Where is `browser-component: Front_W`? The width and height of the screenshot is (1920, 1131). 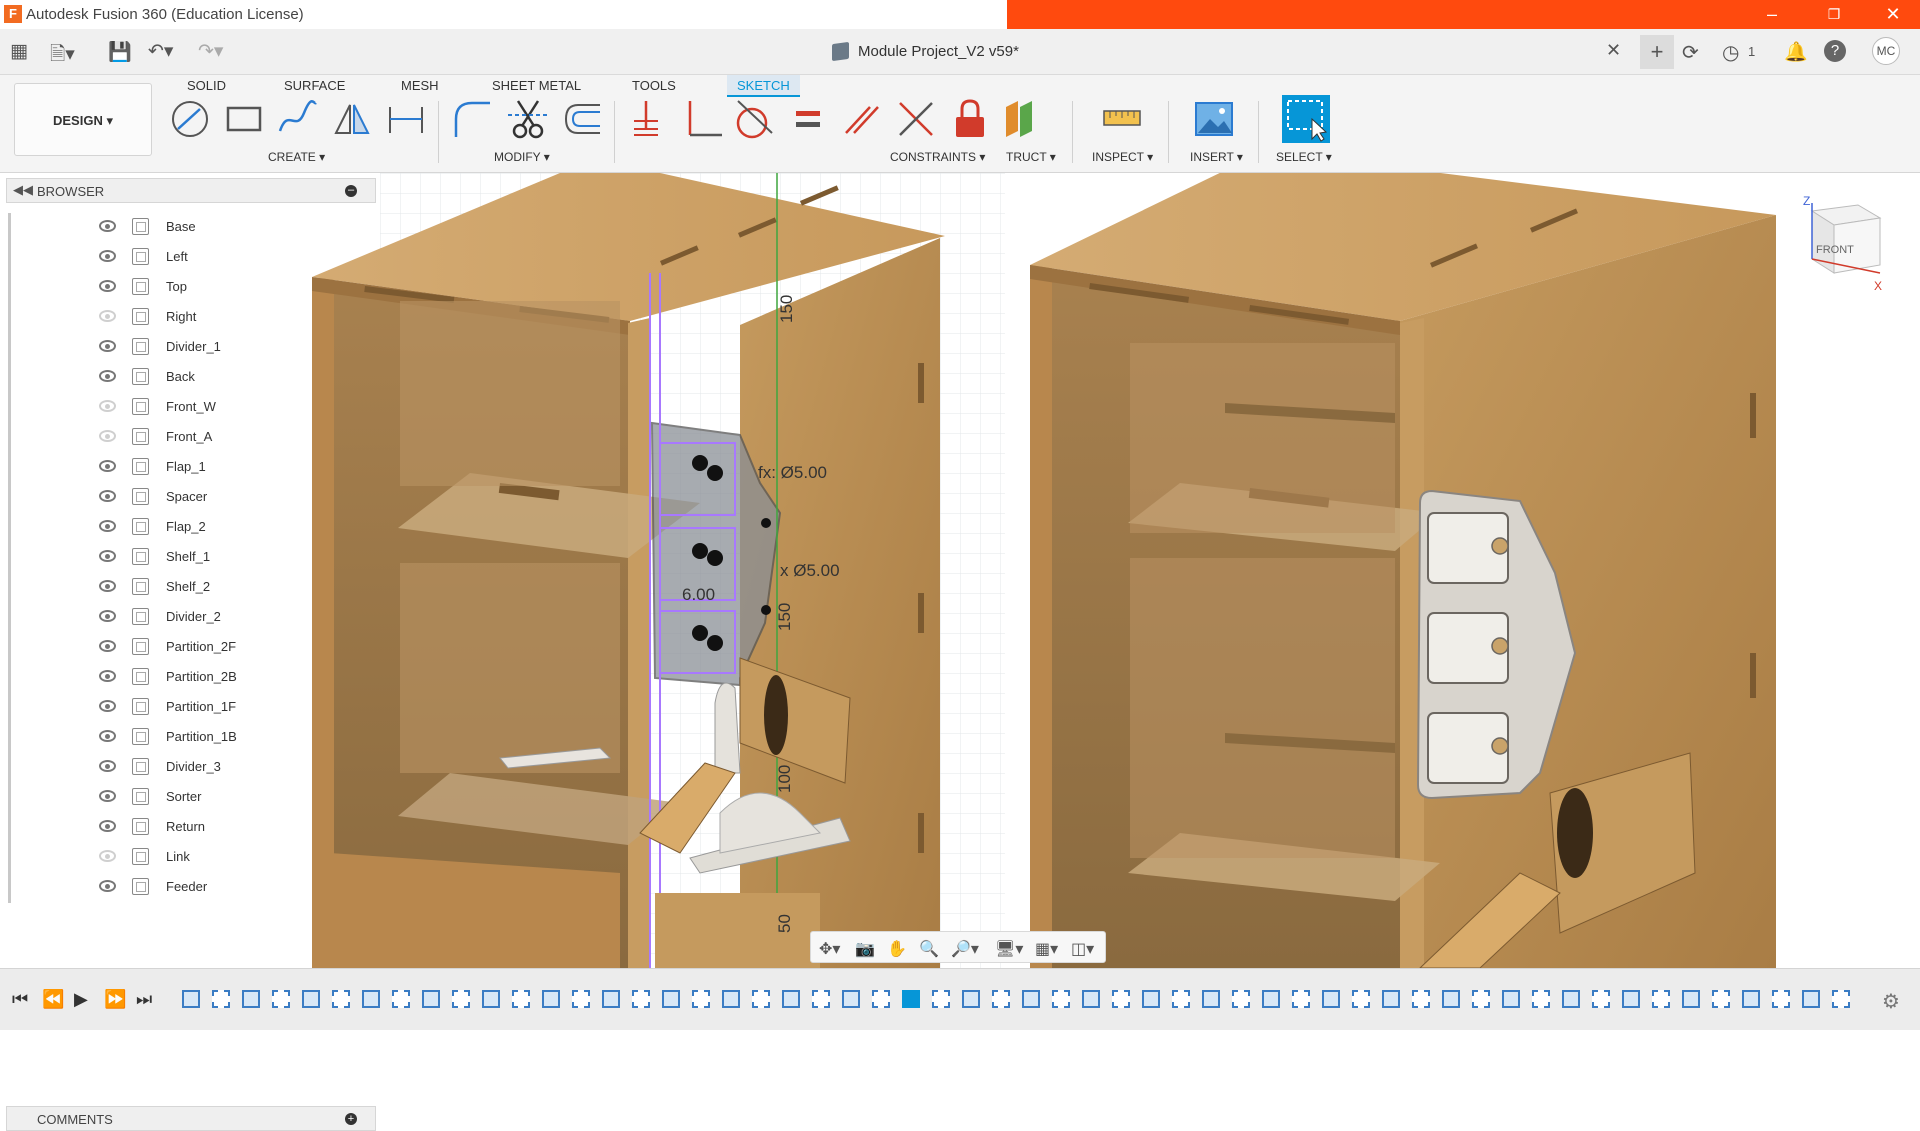
browser-component: Front_W is located at coordinates (166, 408).